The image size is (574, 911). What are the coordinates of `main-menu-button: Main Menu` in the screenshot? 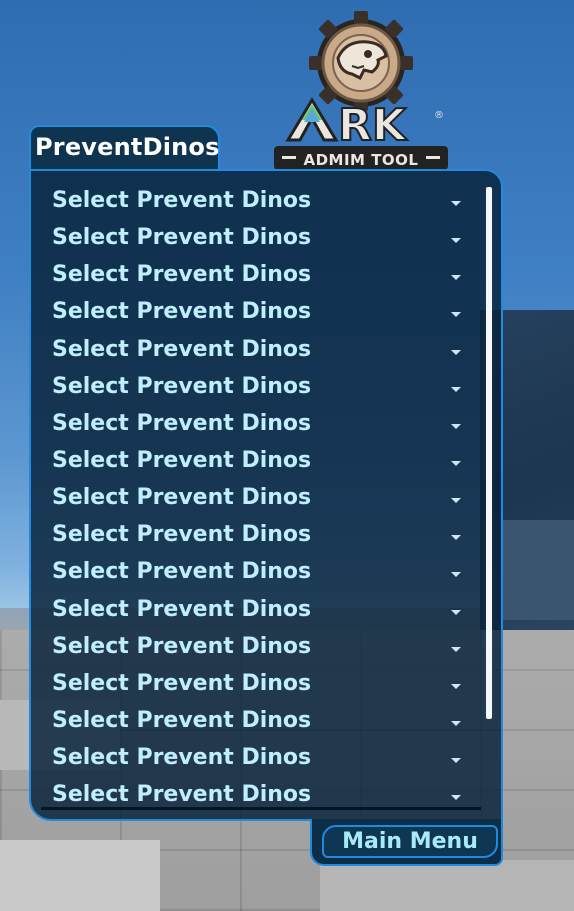 It's located at (410, 841).